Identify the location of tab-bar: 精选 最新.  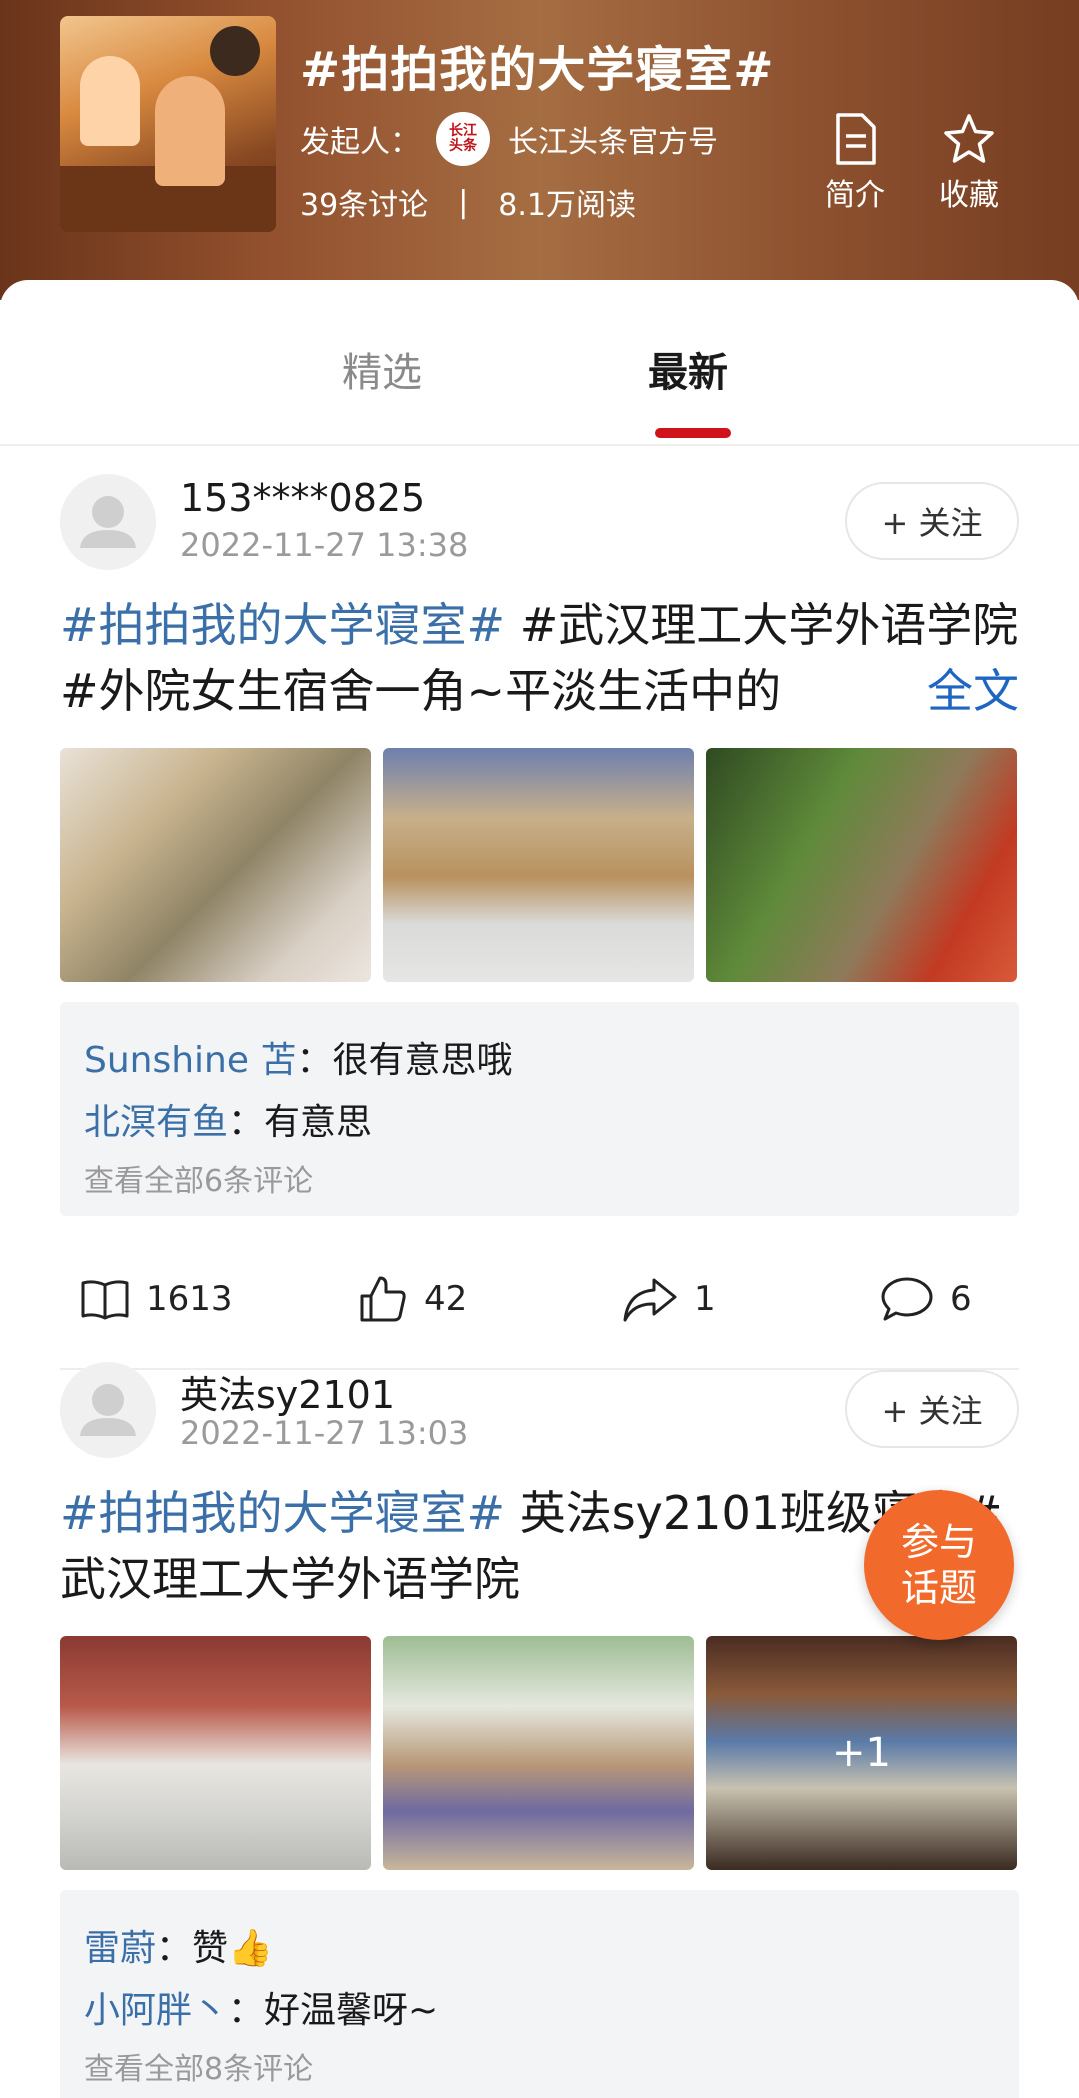
(539, 363).